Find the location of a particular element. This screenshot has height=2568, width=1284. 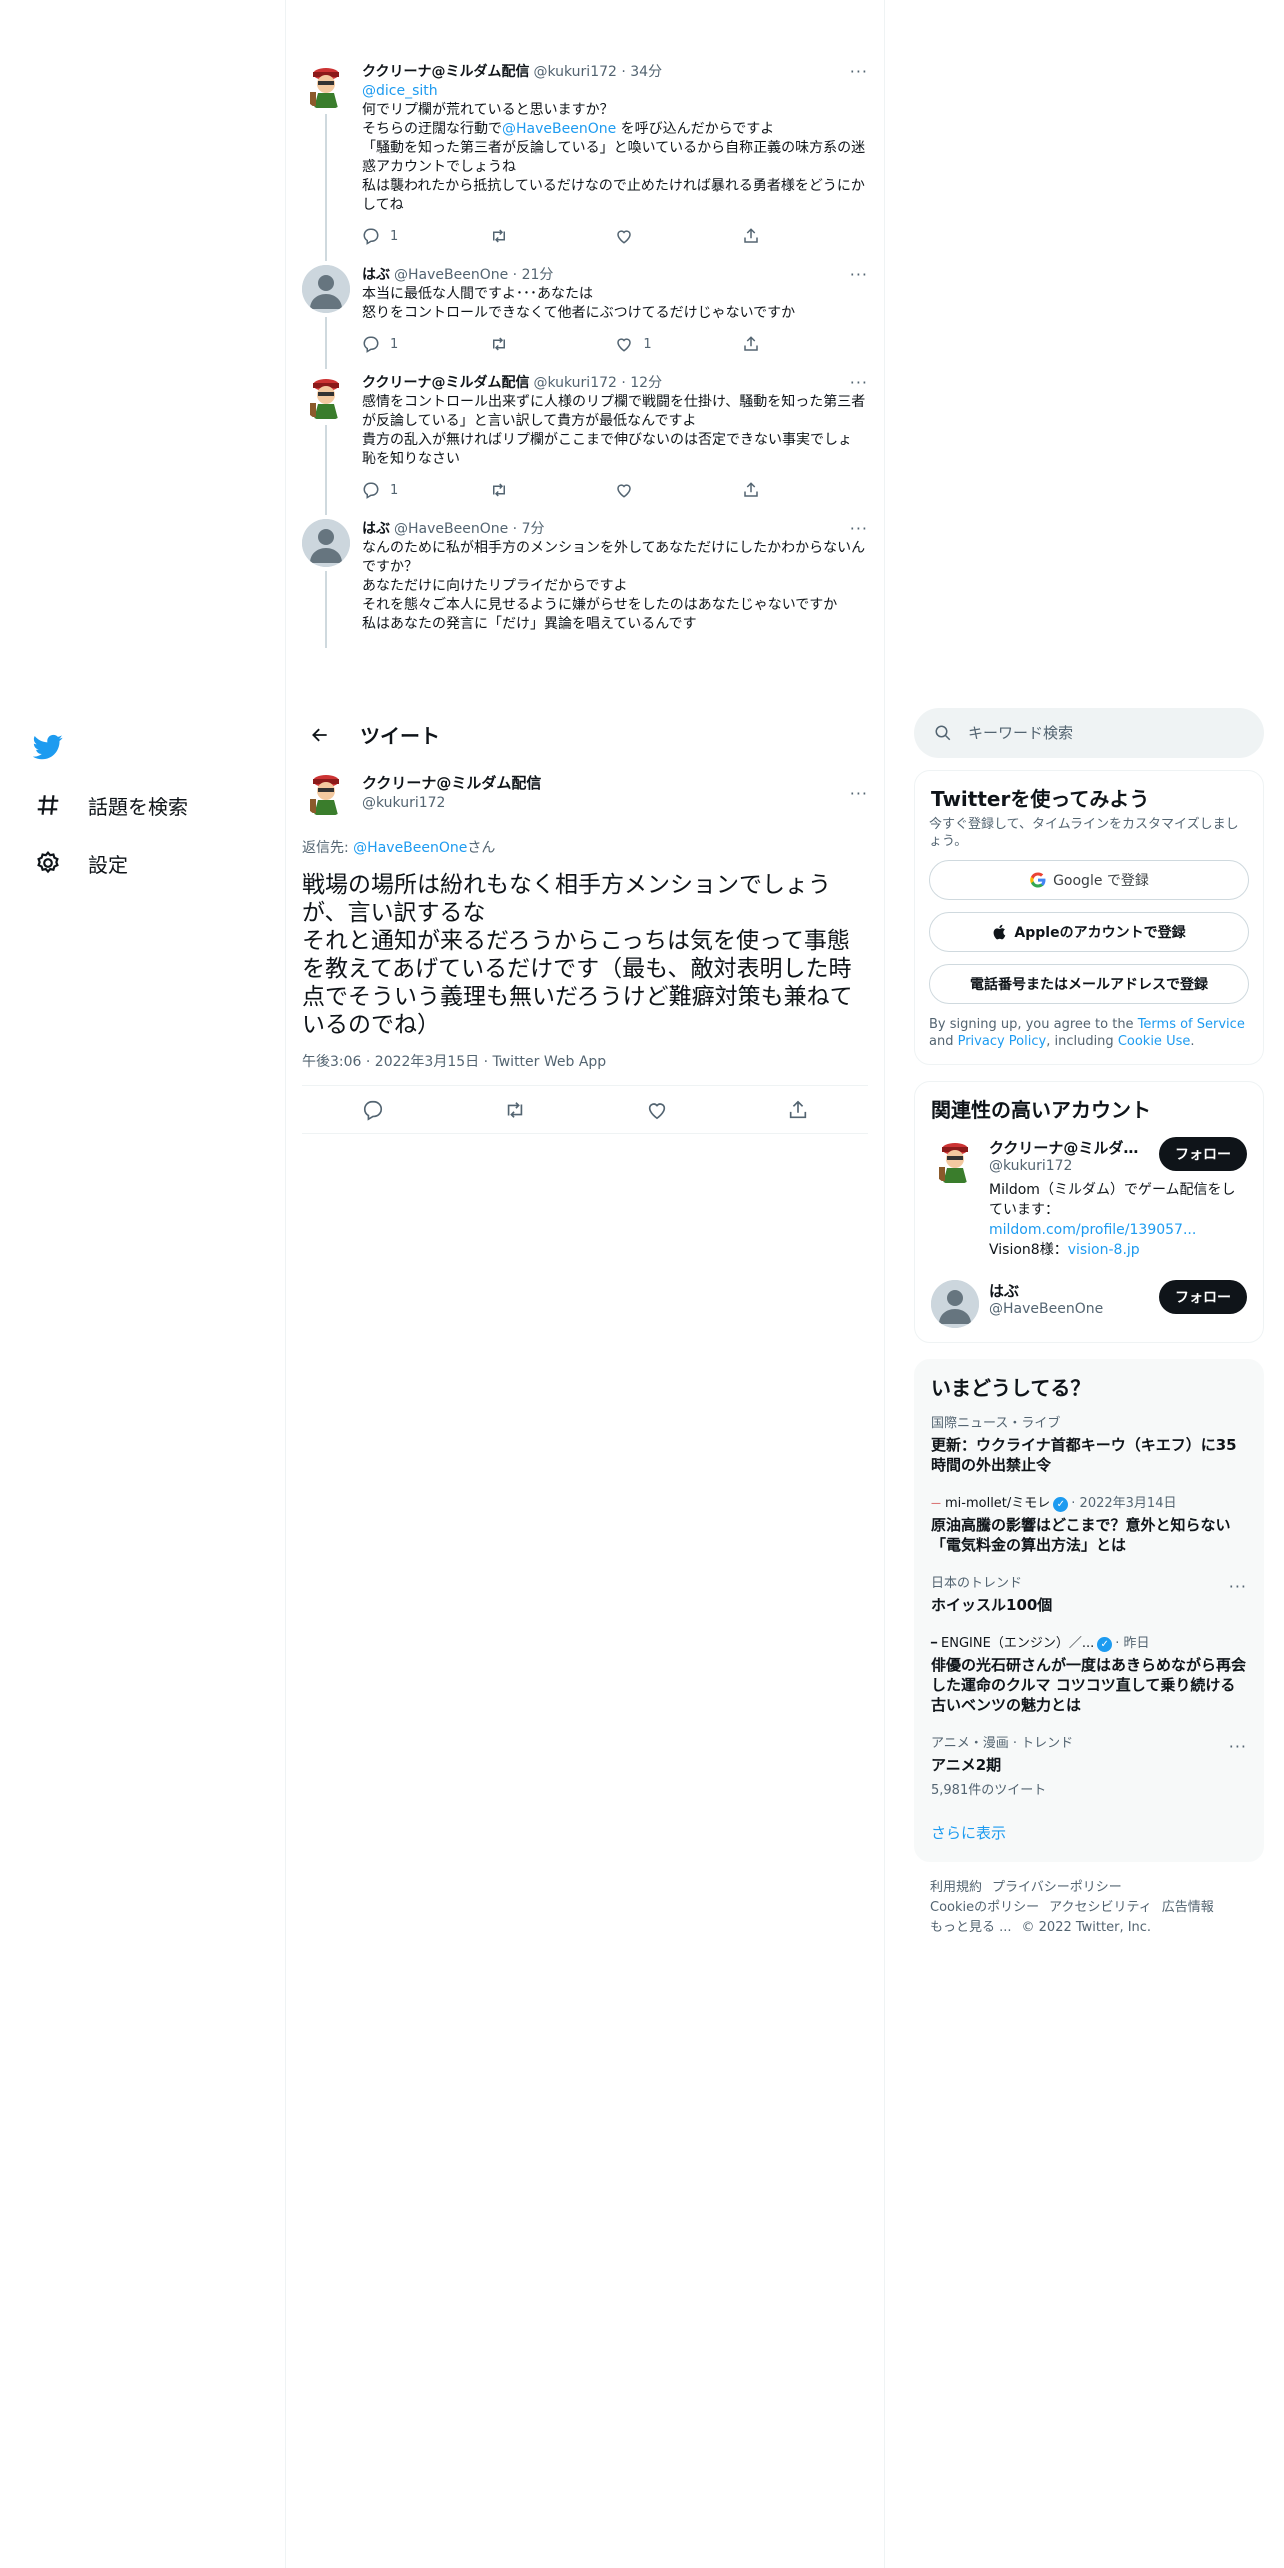

reply-button is located at coordinates (373, 1110).